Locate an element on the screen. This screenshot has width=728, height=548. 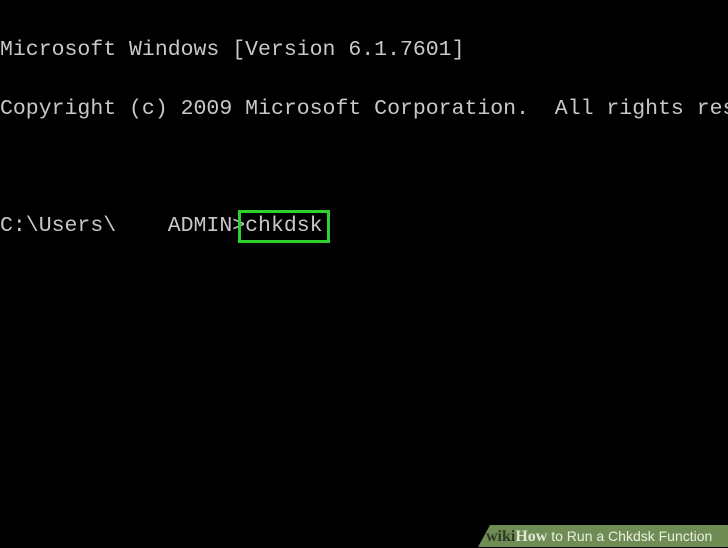
wikihow-watermark: wikiHow to Run a Chkdsk Function is located at coordinates (603, 536).